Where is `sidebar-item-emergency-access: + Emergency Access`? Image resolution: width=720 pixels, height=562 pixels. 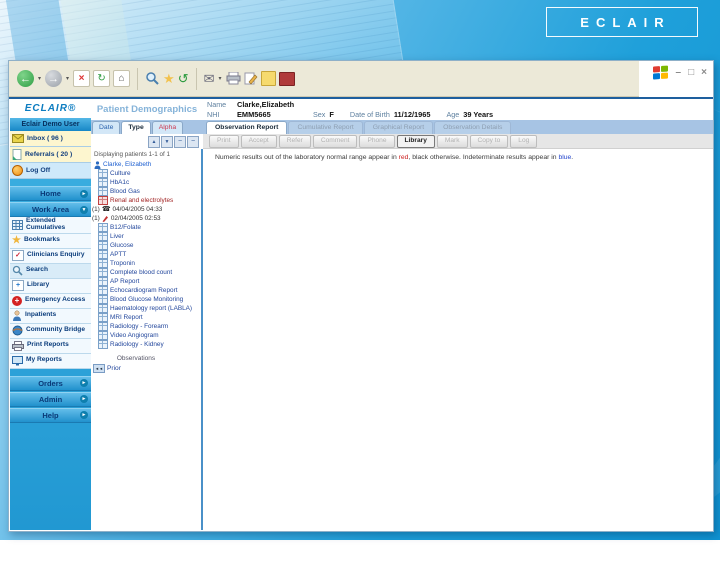
sidebar-item-emergency-access: + Emergency Access is located at coordinates (50, 301).